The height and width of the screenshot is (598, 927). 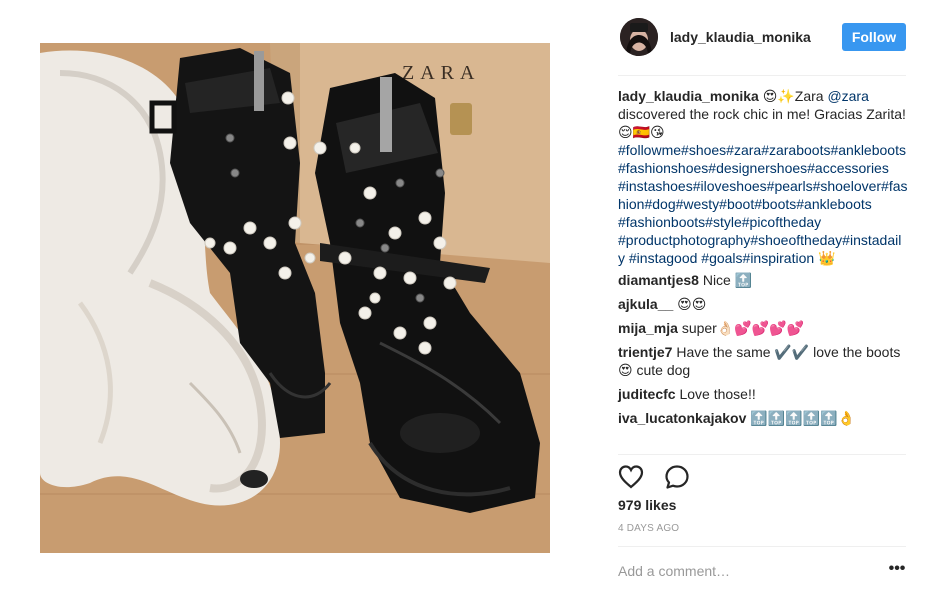 I want to click on comment-username: juditecfc, so click(x=647, y=394).